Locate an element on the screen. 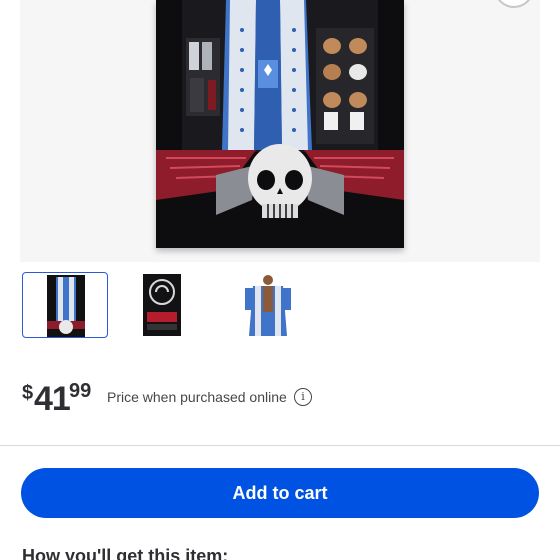 This screenshot has width=560, height=560. thumbnail-figure-box-front is located at coordinates (65, 305).